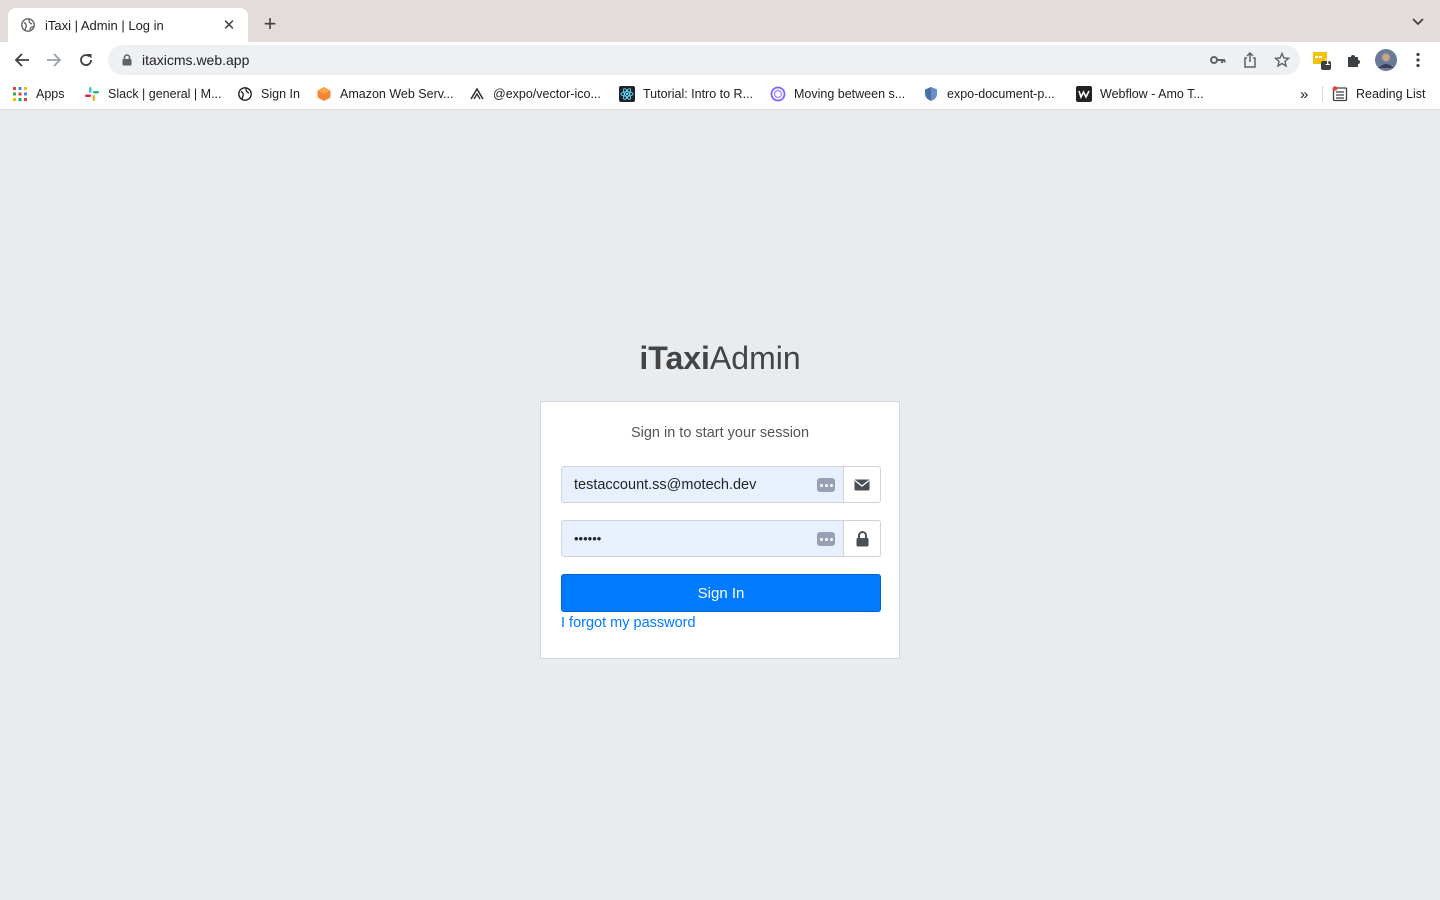 Image resolution: width=1440 pixels, height=900 pixels. Describe the element at coordinates (1282, 60) in the screenshot. I see `star-icon` at that location.